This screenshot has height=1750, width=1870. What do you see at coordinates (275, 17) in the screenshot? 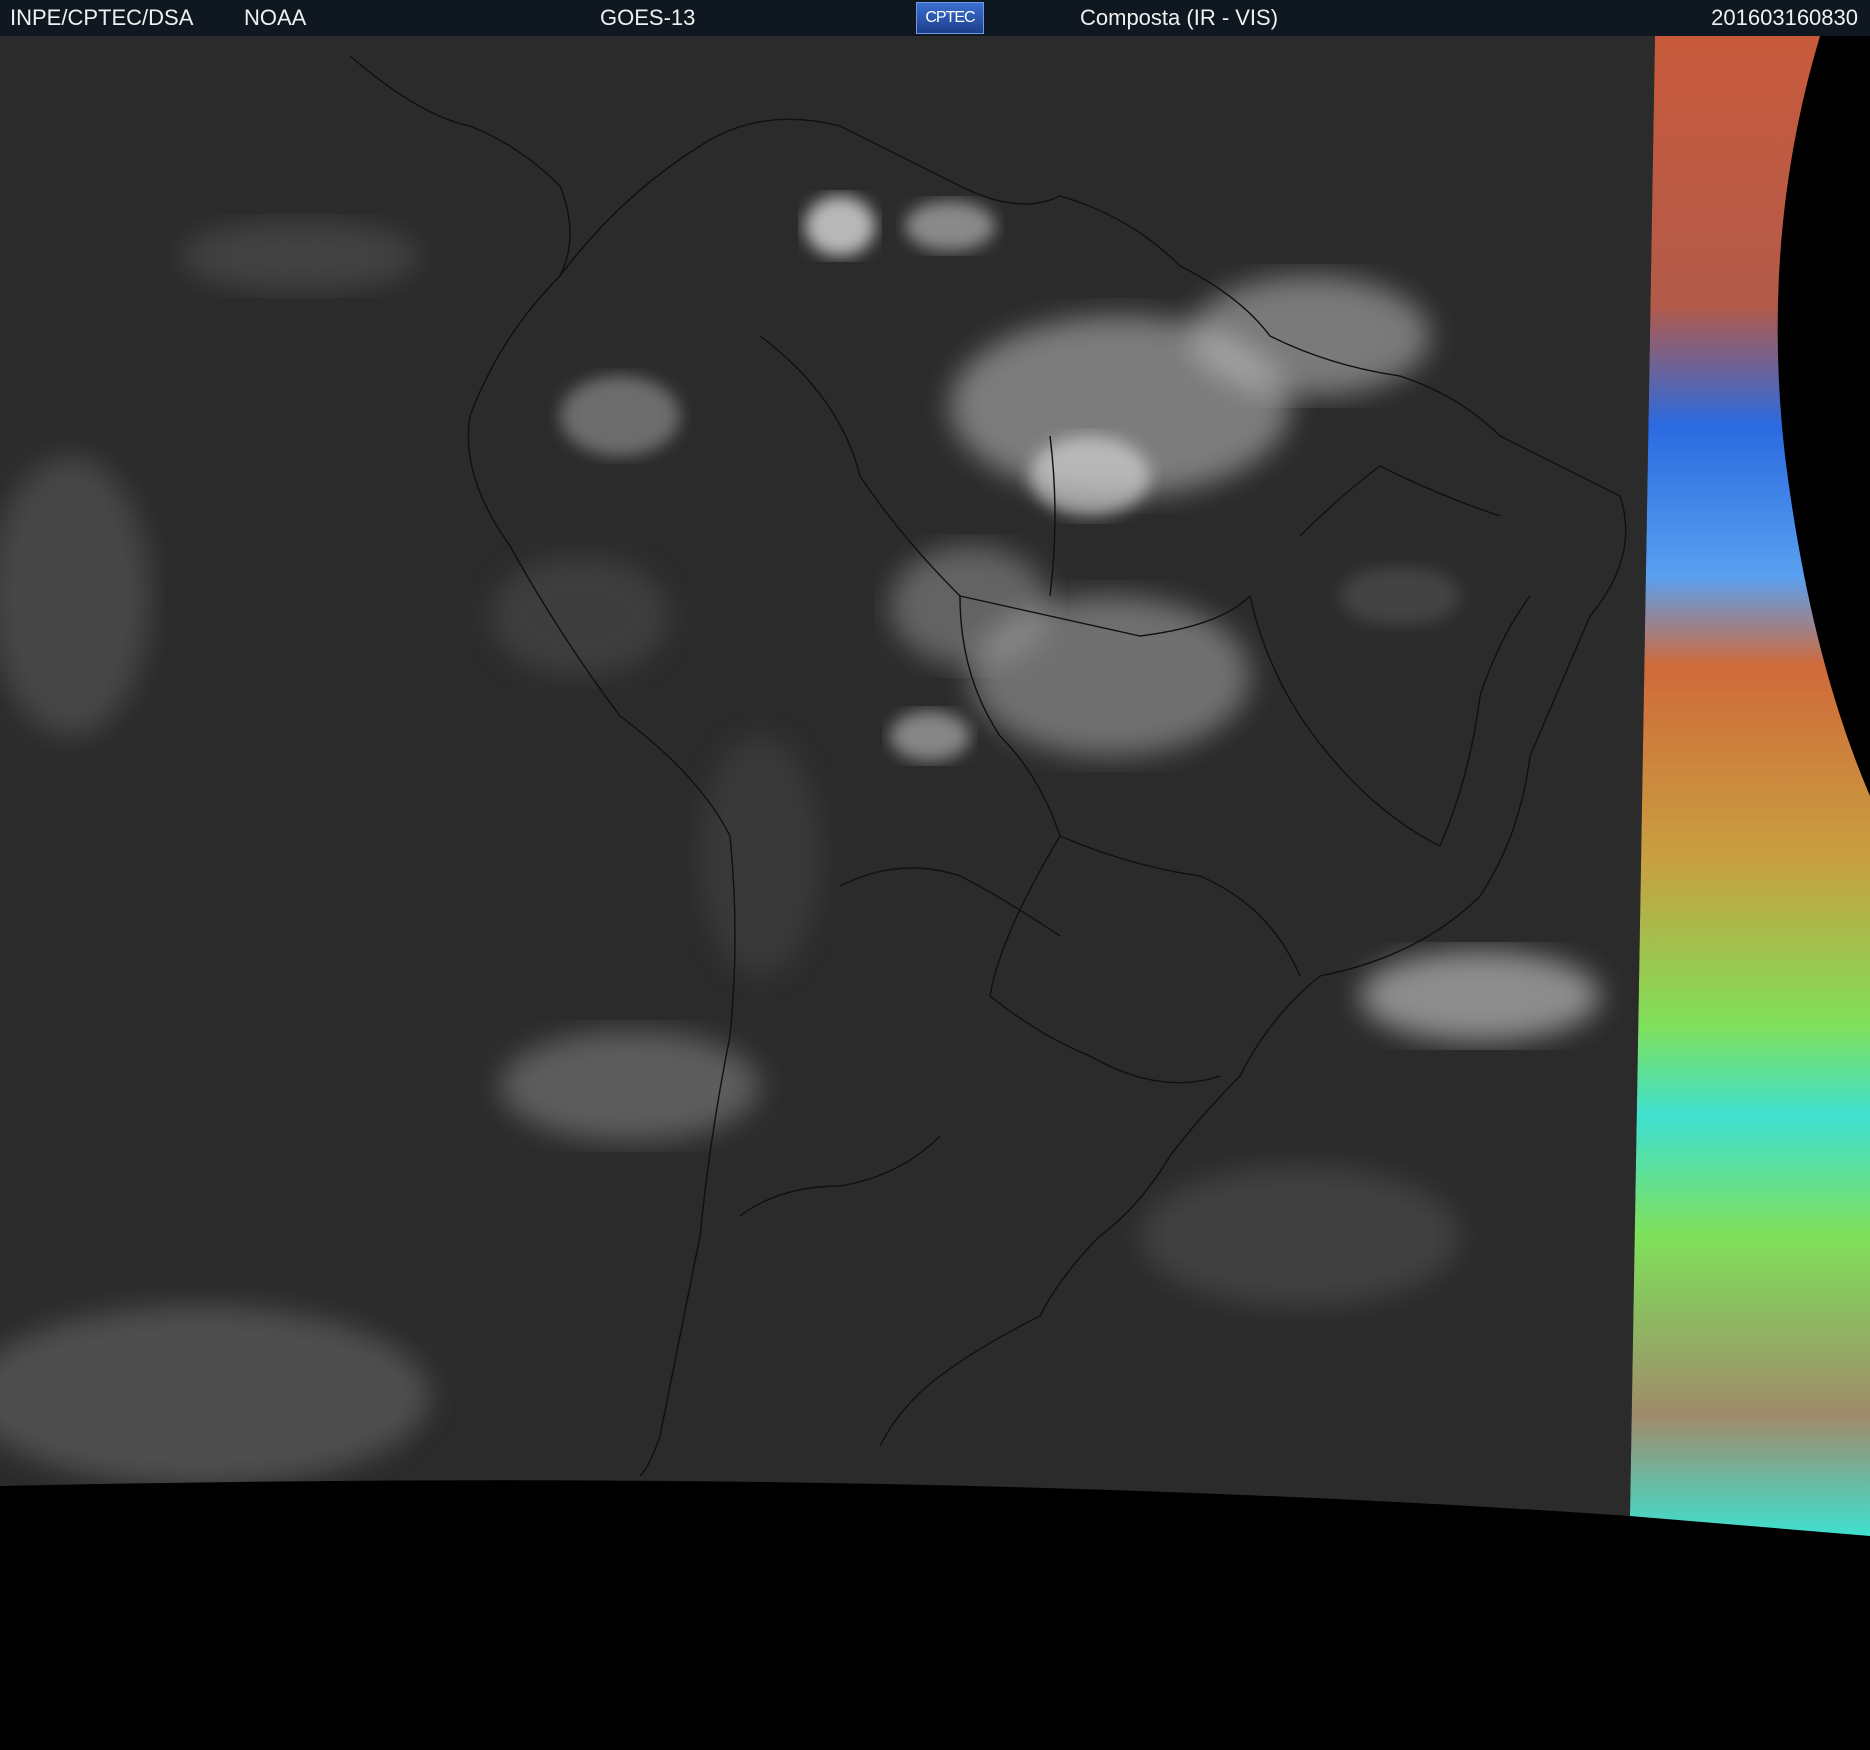
I see `agency-label: NOAA` at bounding box center [275, 17].